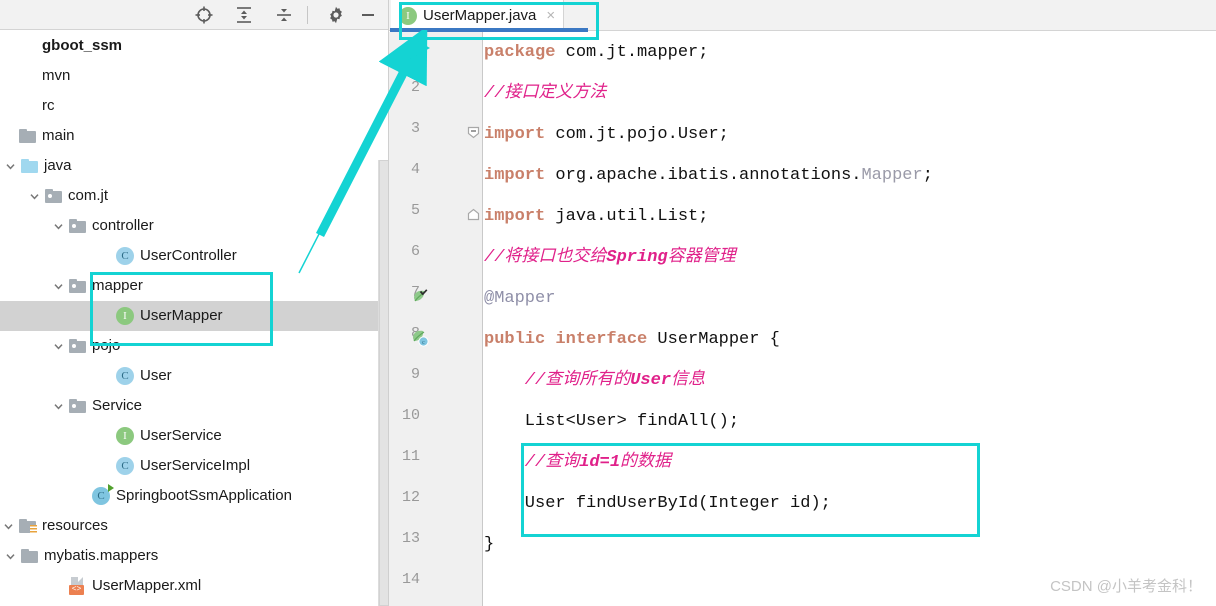 The image size is (1216, 606). I want to click on code-token: public interface, so click(566, 339).